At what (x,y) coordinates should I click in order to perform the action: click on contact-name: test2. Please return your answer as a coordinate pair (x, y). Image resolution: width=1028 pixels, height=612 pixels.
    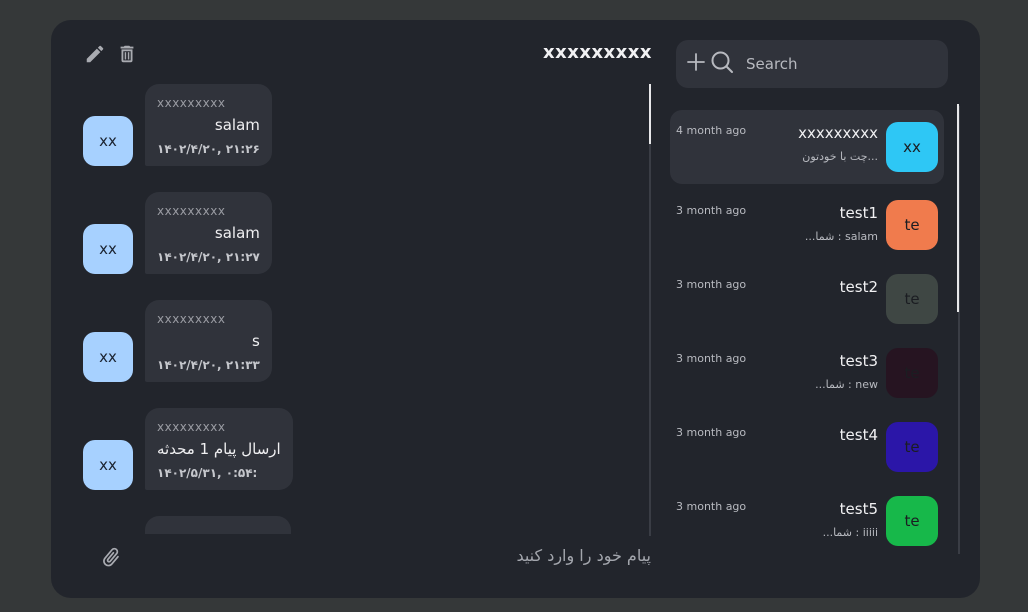
    Looking at the image, I should click on (858, 287).